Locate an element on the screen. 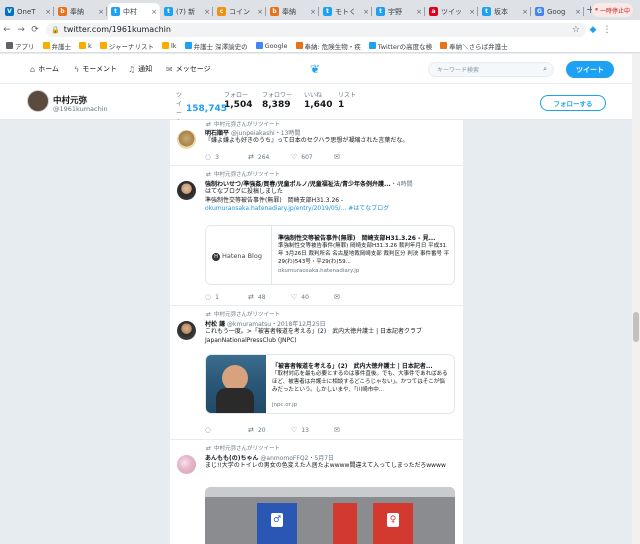  bookmark-label: Twitterの高度な検 is located at coordinates (405, 46).